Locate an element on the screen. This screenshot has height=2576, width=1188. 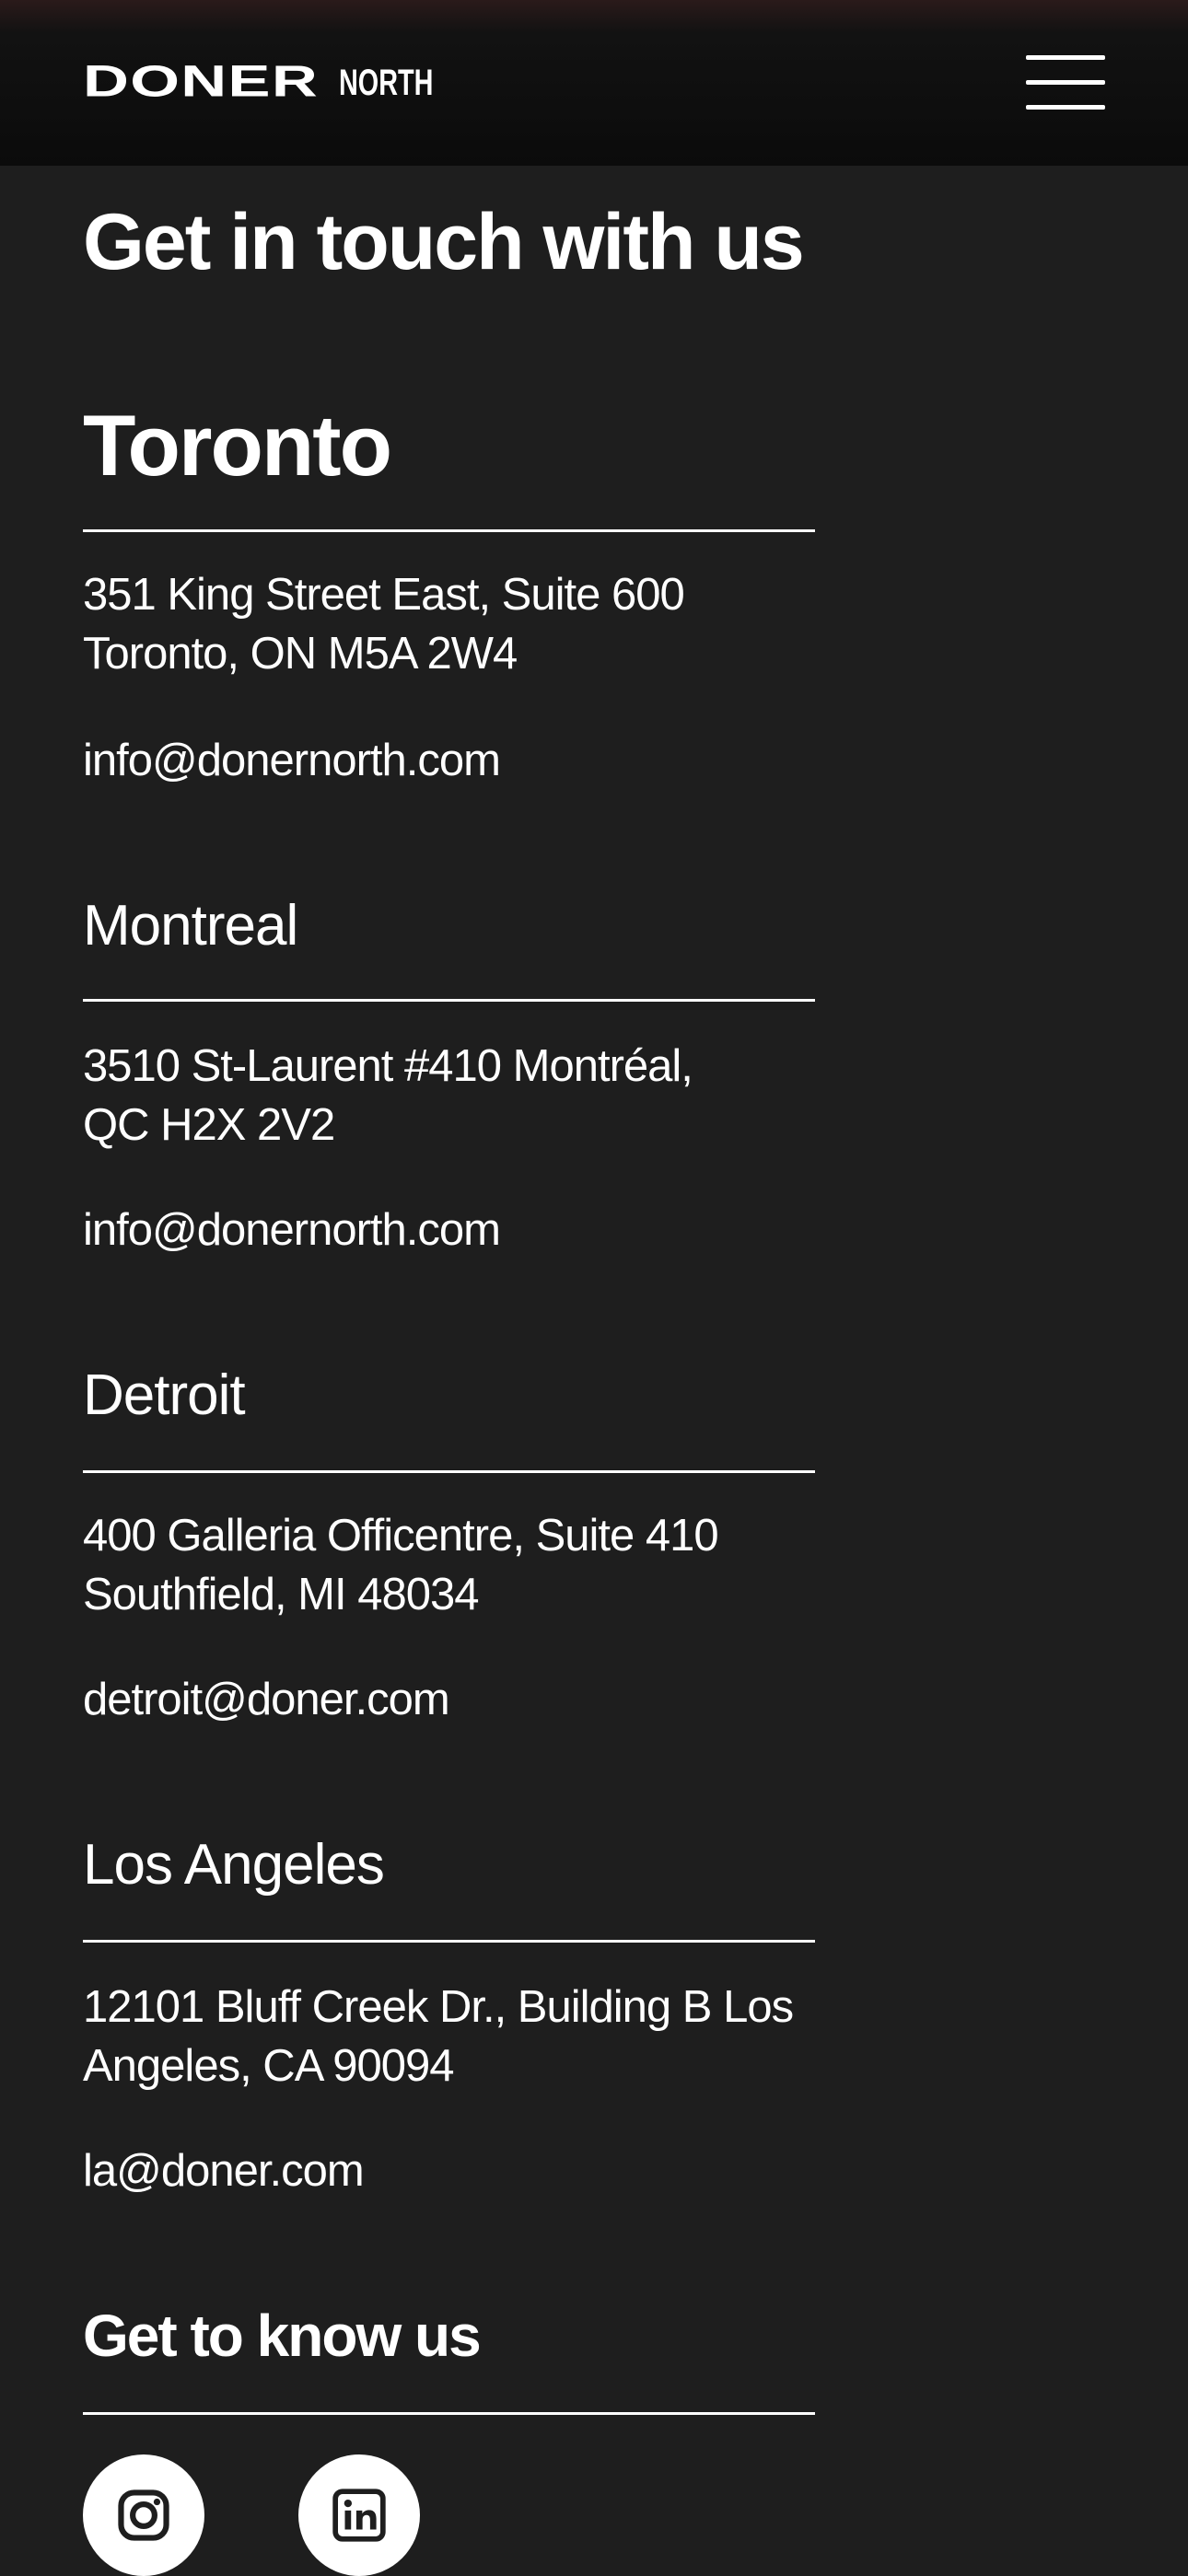
instagram-link is located at coordinates (143, 2515).